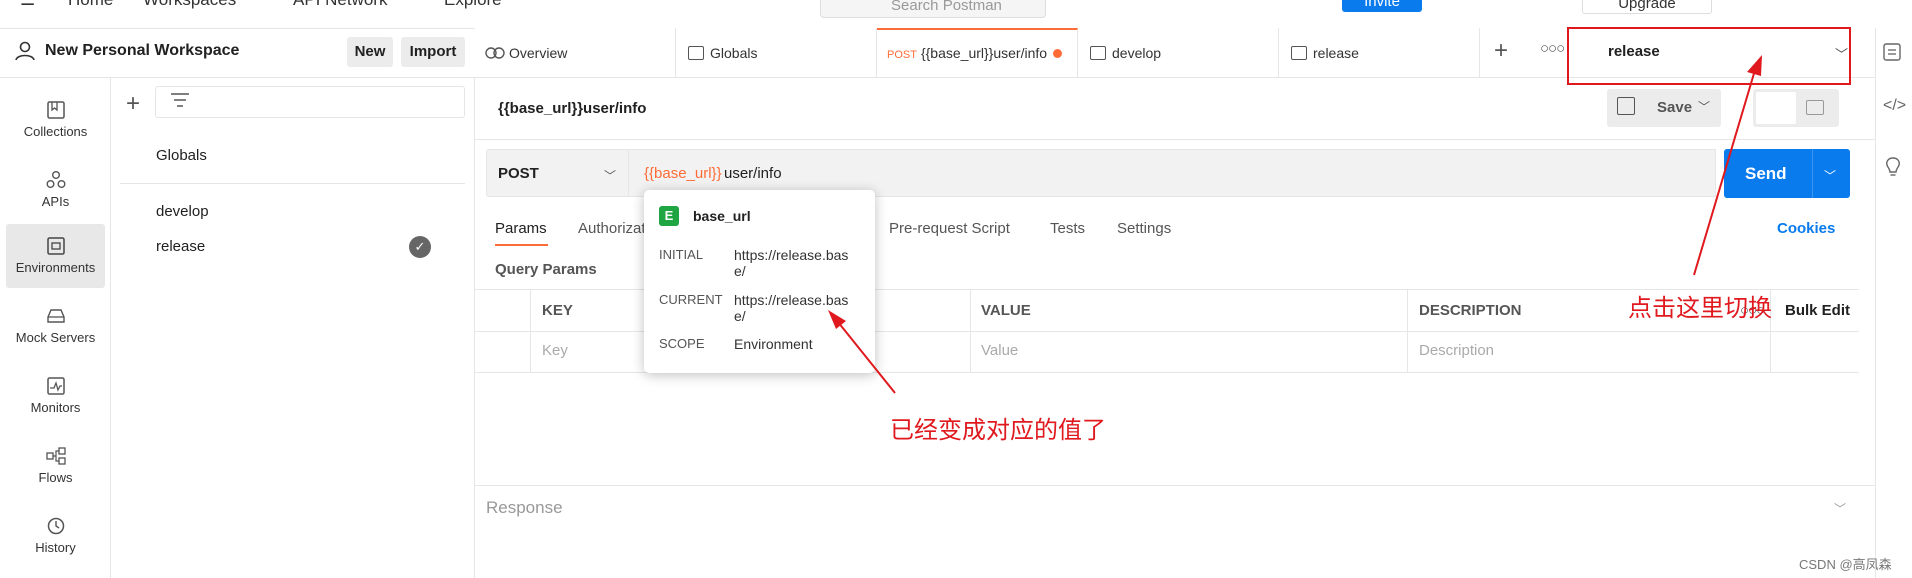 This screenshot has height=578, width=1912. Describe the element at coordinates (1700, 308) in the screenshot. I see `annotation-switch-here: 点击这里切换` at that location.